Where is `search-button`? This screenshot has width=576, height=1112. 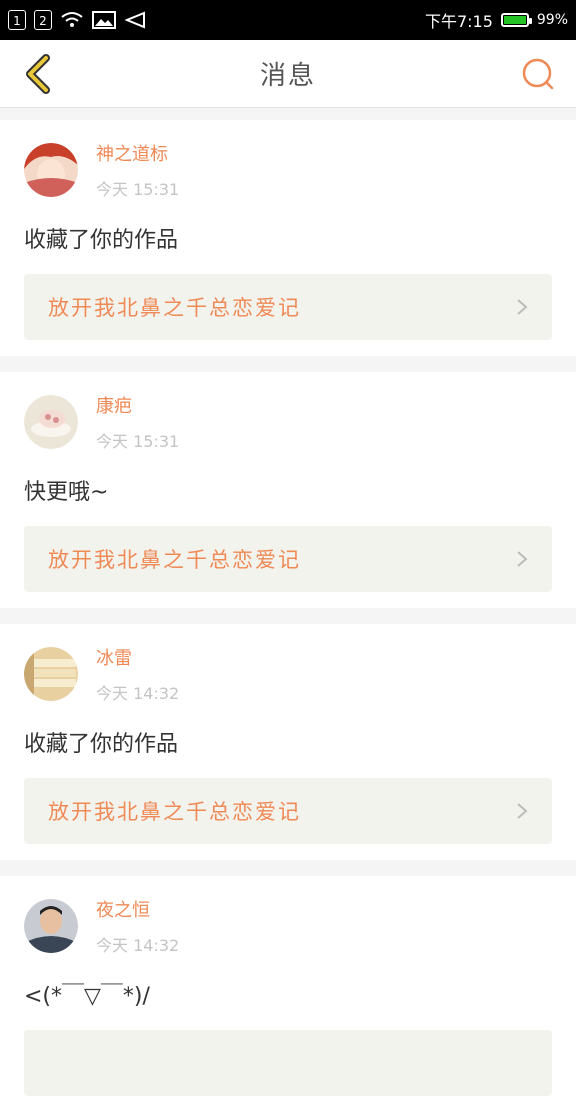
search-button is located at coordinates (538, 74).